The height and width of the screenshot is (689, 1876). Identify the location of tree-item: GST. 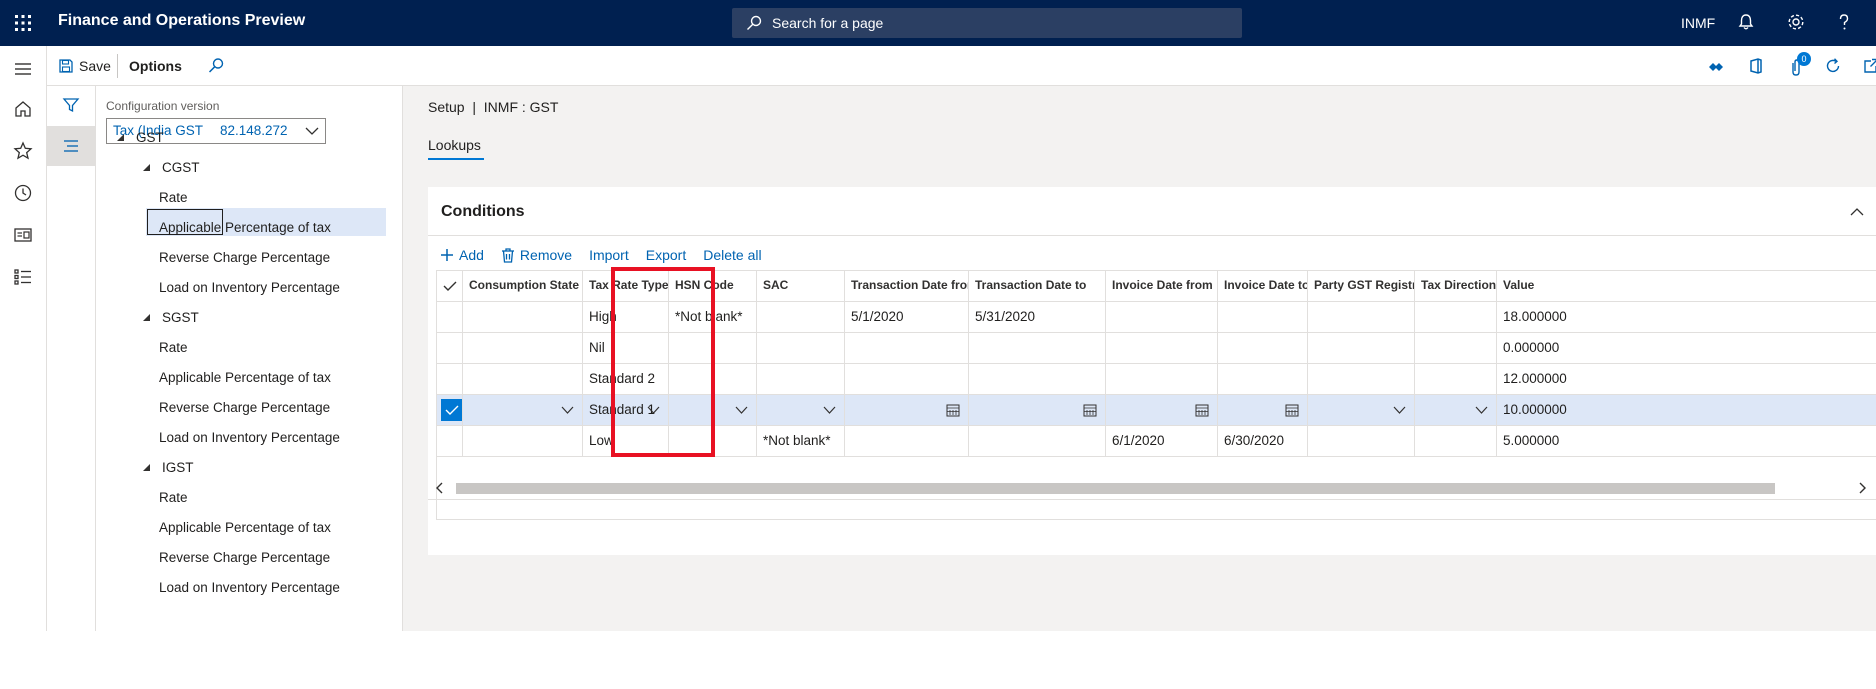
(140, 138).